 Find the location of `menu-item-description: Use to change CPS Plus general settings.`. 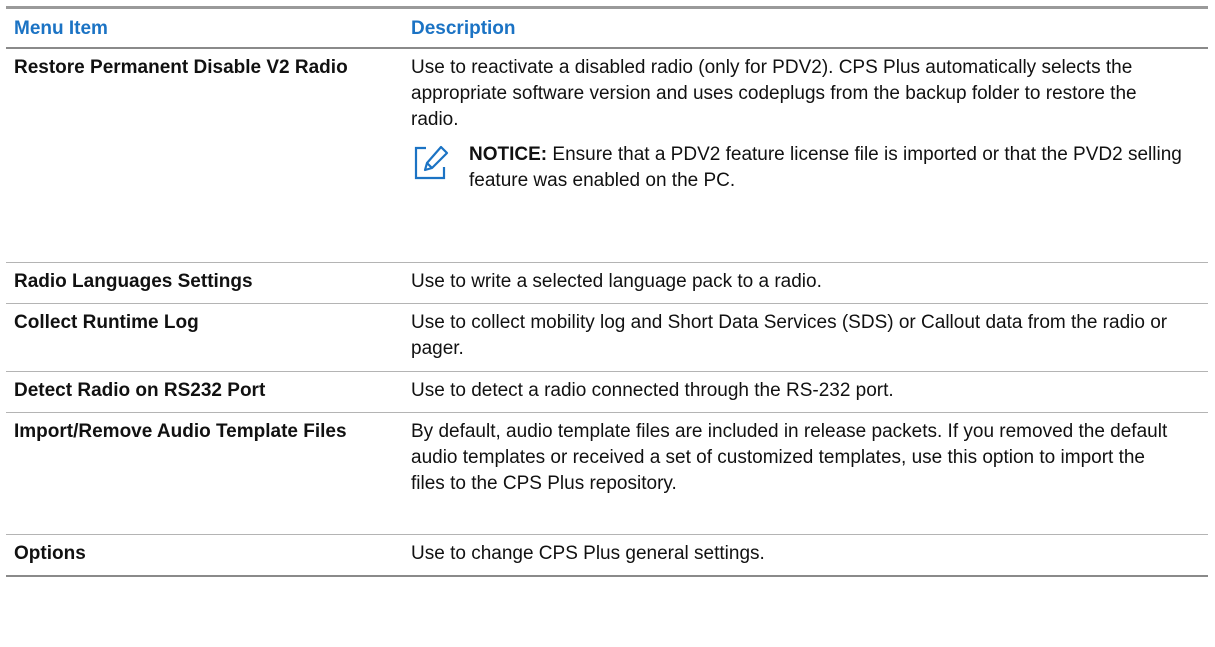

menu-item-description: Use to change CPS Plus general settings. is located at coordinates (588, 553).